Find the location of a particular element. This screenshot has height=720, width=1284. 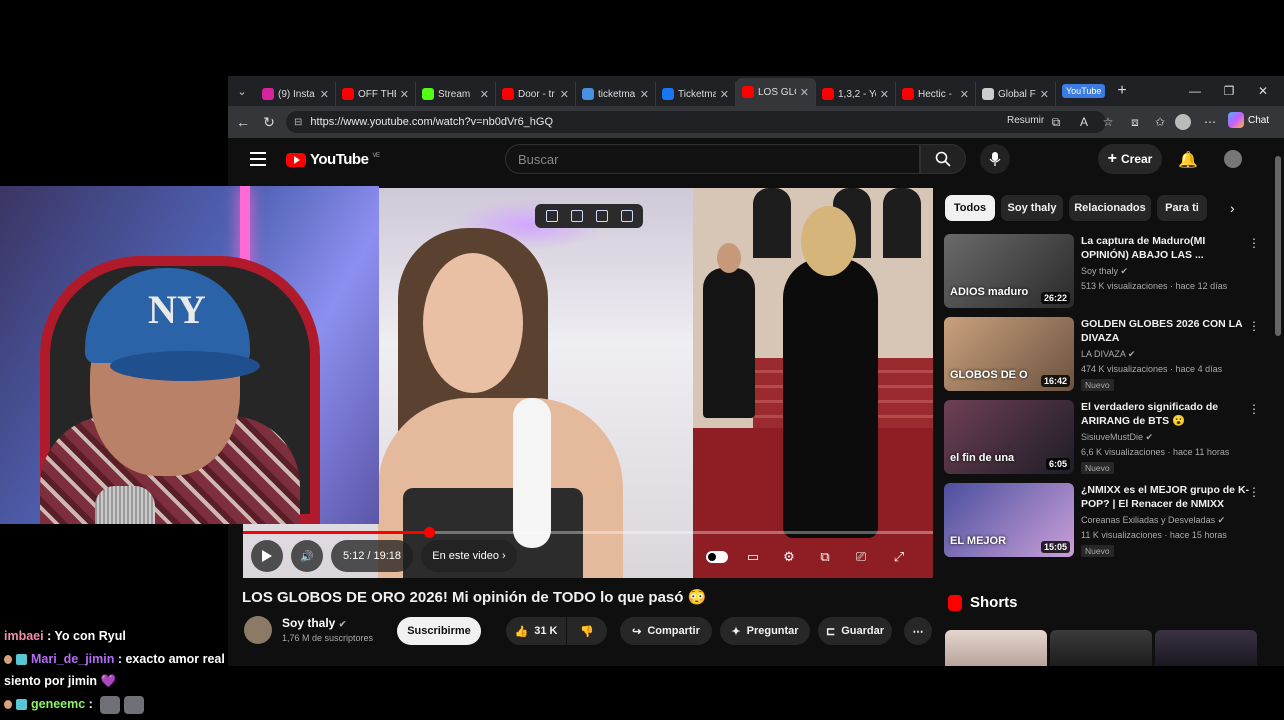

chat-username: Mari_de_jimin is located at coordinates (72, 659).